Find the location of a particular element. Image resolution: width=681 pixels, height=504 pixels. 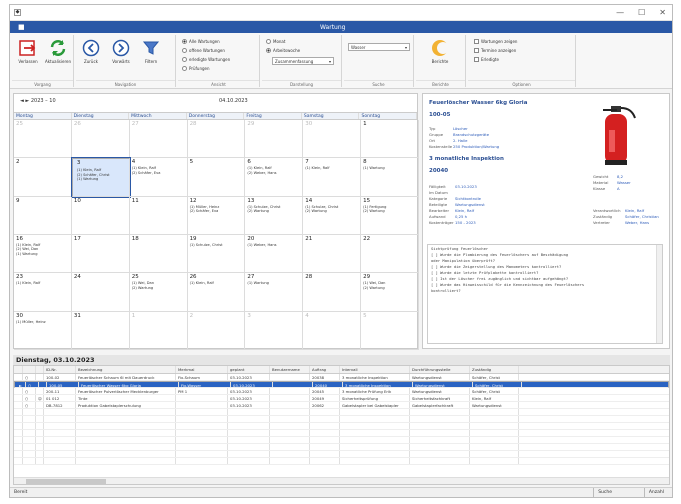

field-value: 0,25 h is located at coordinates (461, 216).